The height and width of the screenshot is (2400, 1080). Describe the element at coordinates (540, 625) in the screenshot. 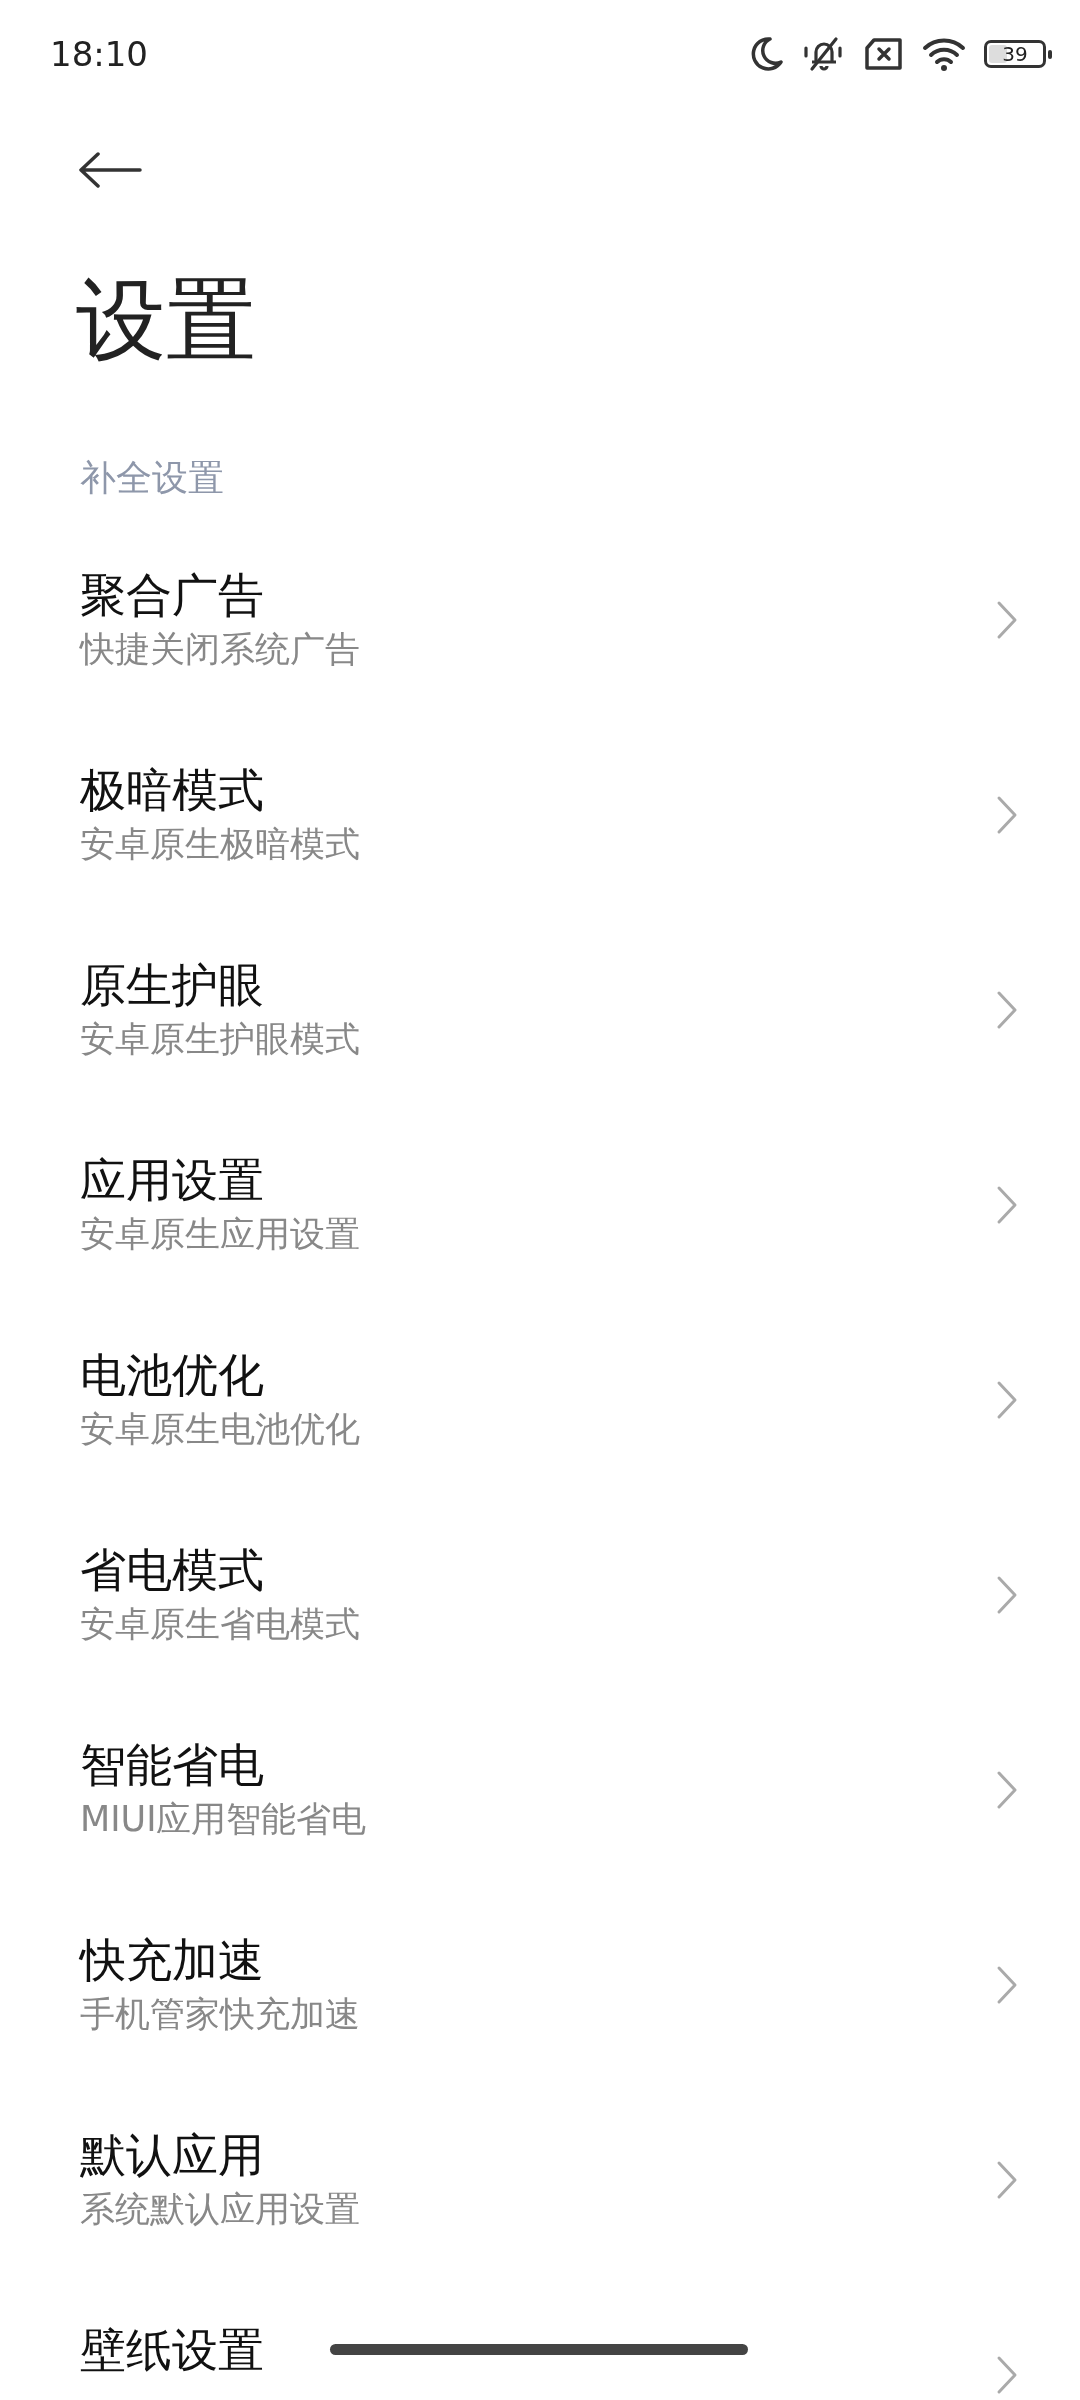

I see `settings-item: 聚合广告 快捷关闭系统广告` at that location.